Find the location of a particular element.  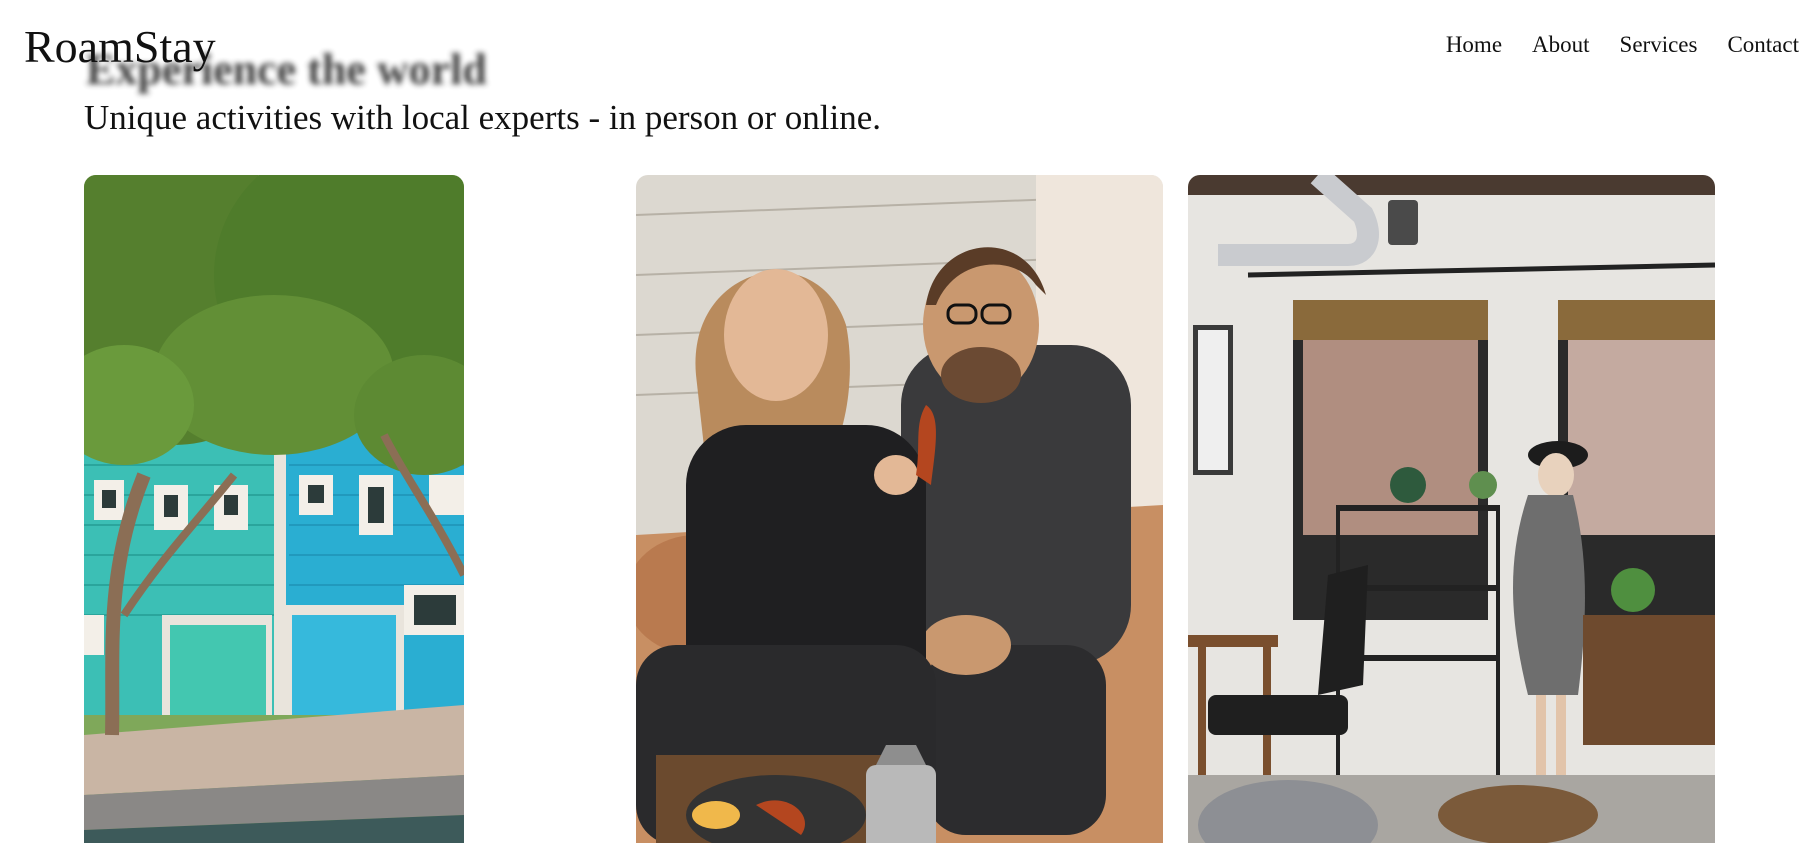

main-nav: Home About Services Contact is located at coordinates (1622, 45).